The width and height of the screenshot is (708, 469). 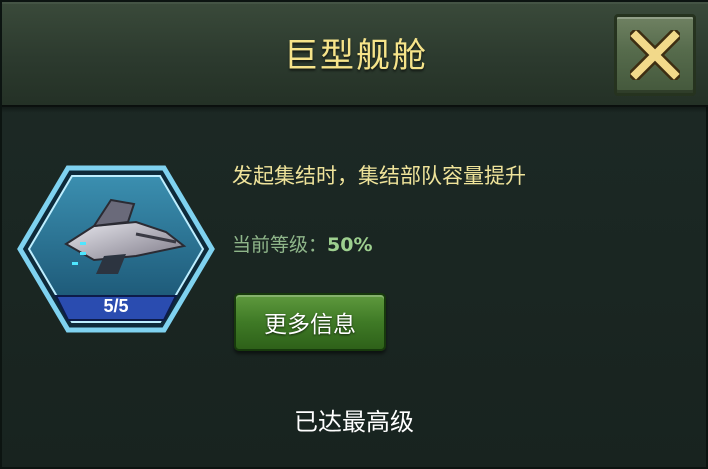 I want to click on dialog-title: 巨型舰舱, so click(x=356, y=56).